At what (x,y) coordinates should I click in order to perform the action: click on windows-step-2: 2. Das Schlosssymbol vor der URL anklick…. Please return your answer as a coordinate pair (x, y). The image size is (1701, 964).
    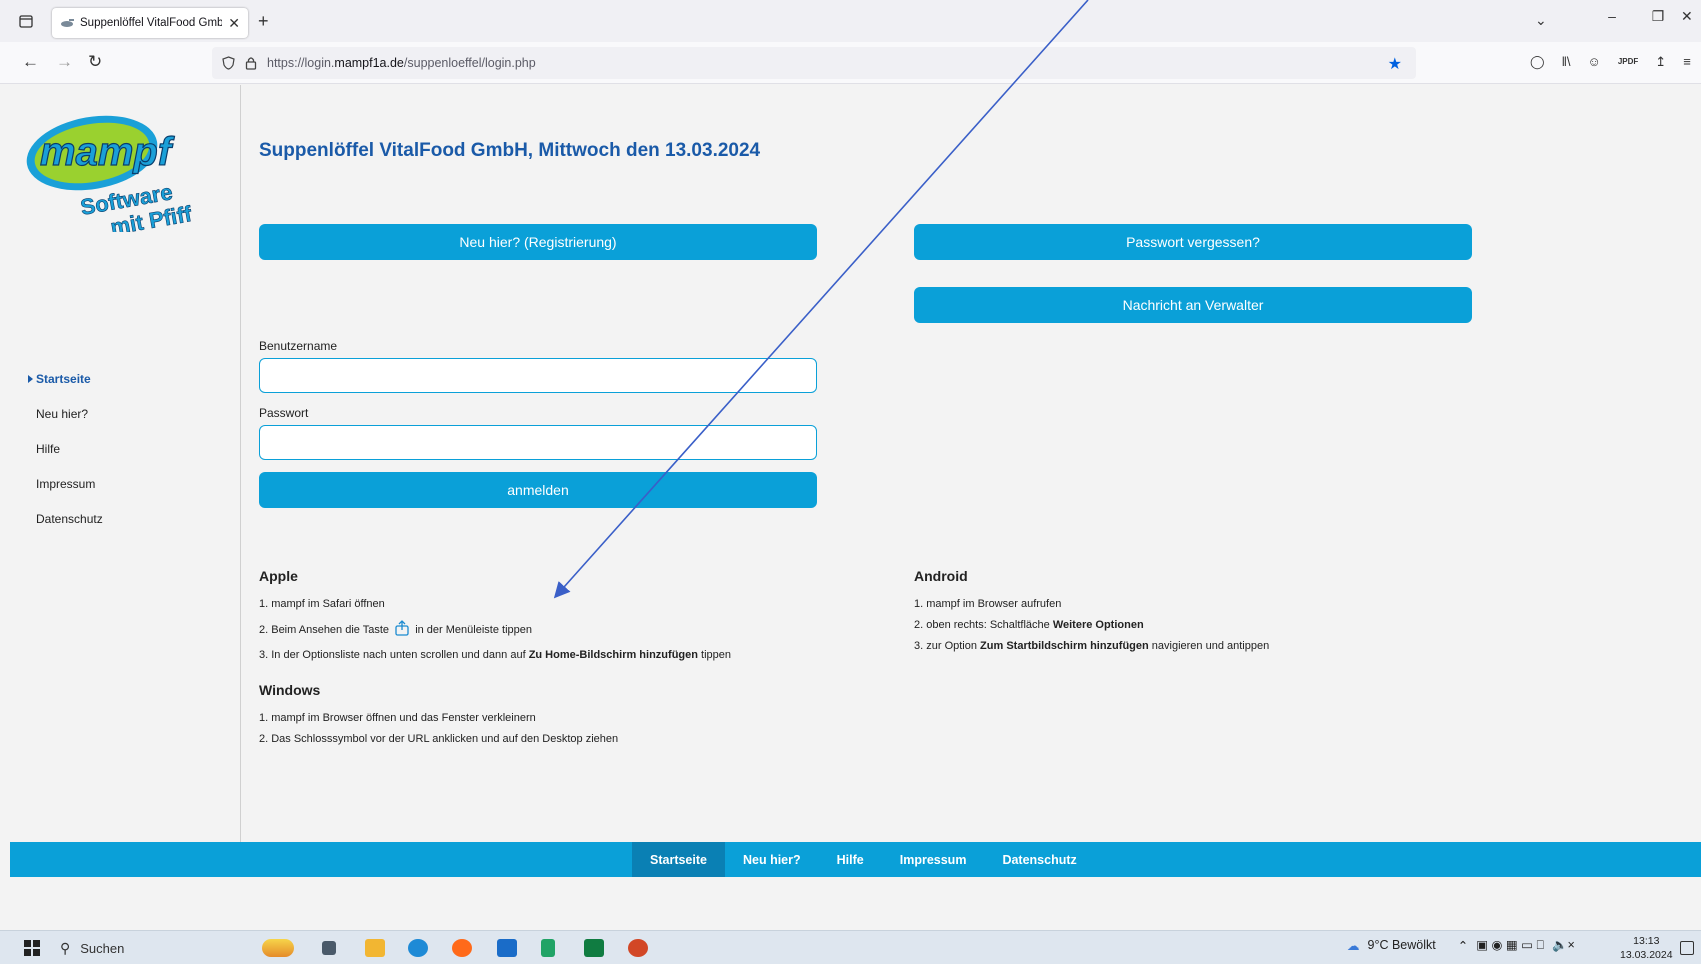
    Looking at the image, I should click on (439, 739).